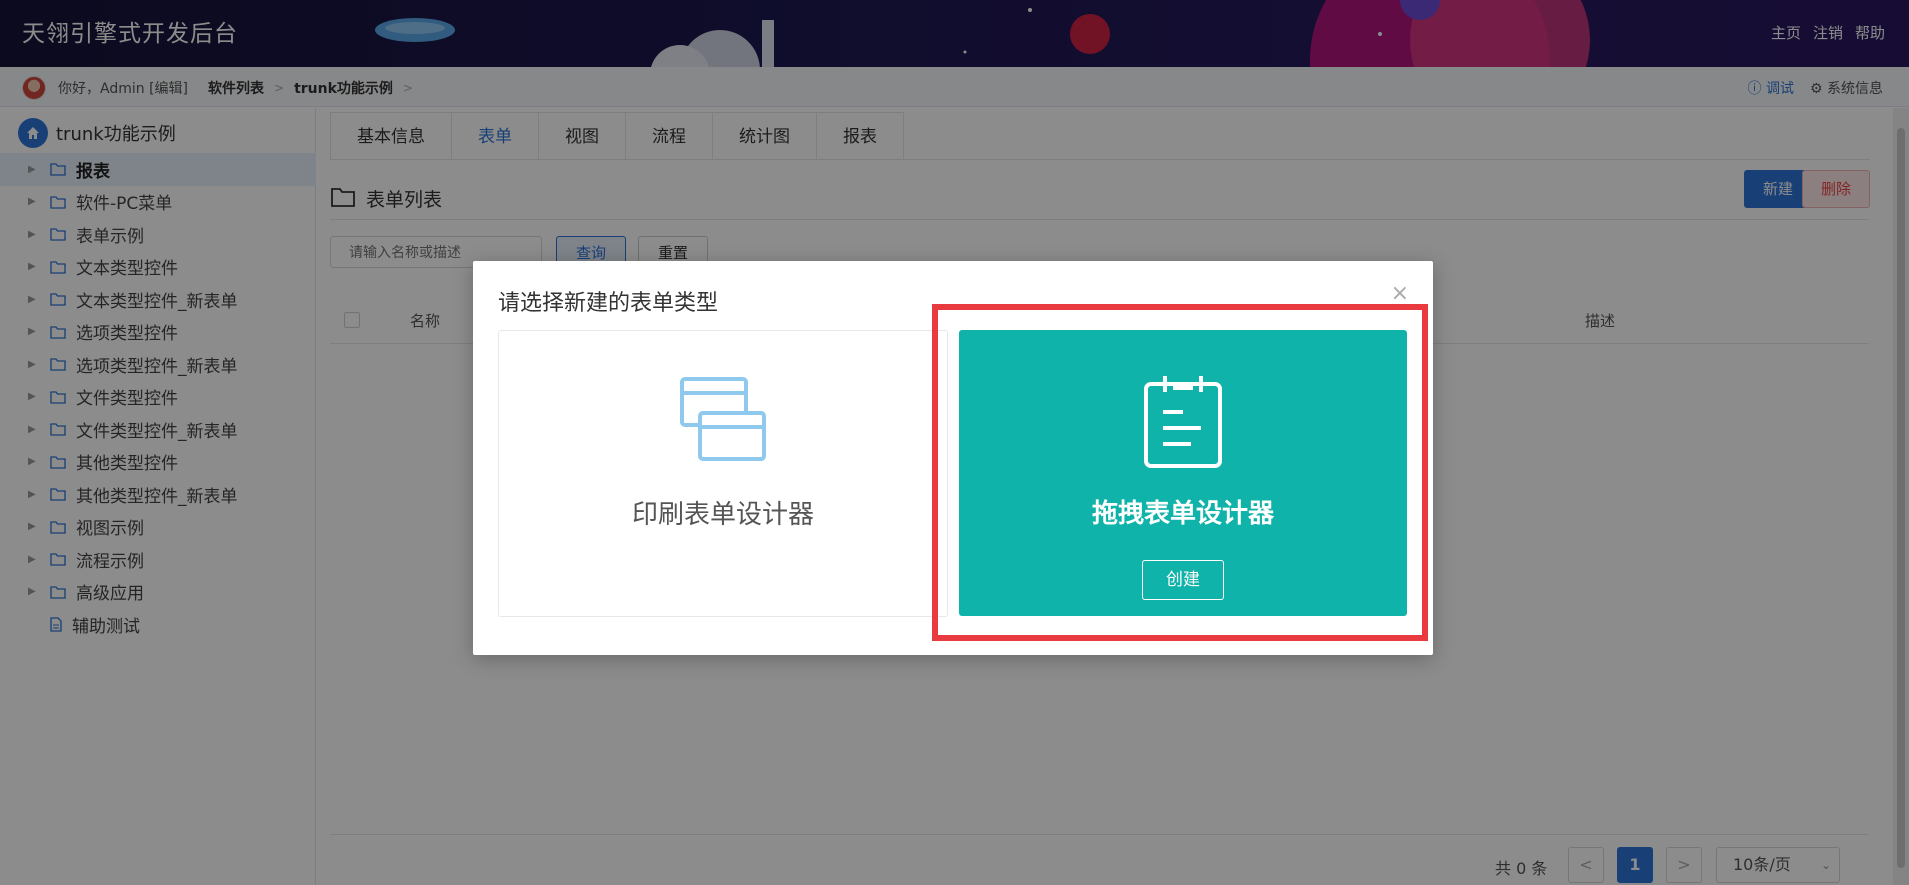 The width and height of the screenshot is (1909, 885). Describe the element at coordinates (1400, 293) in the screenshot. I see `close-icon: ×` at that location.